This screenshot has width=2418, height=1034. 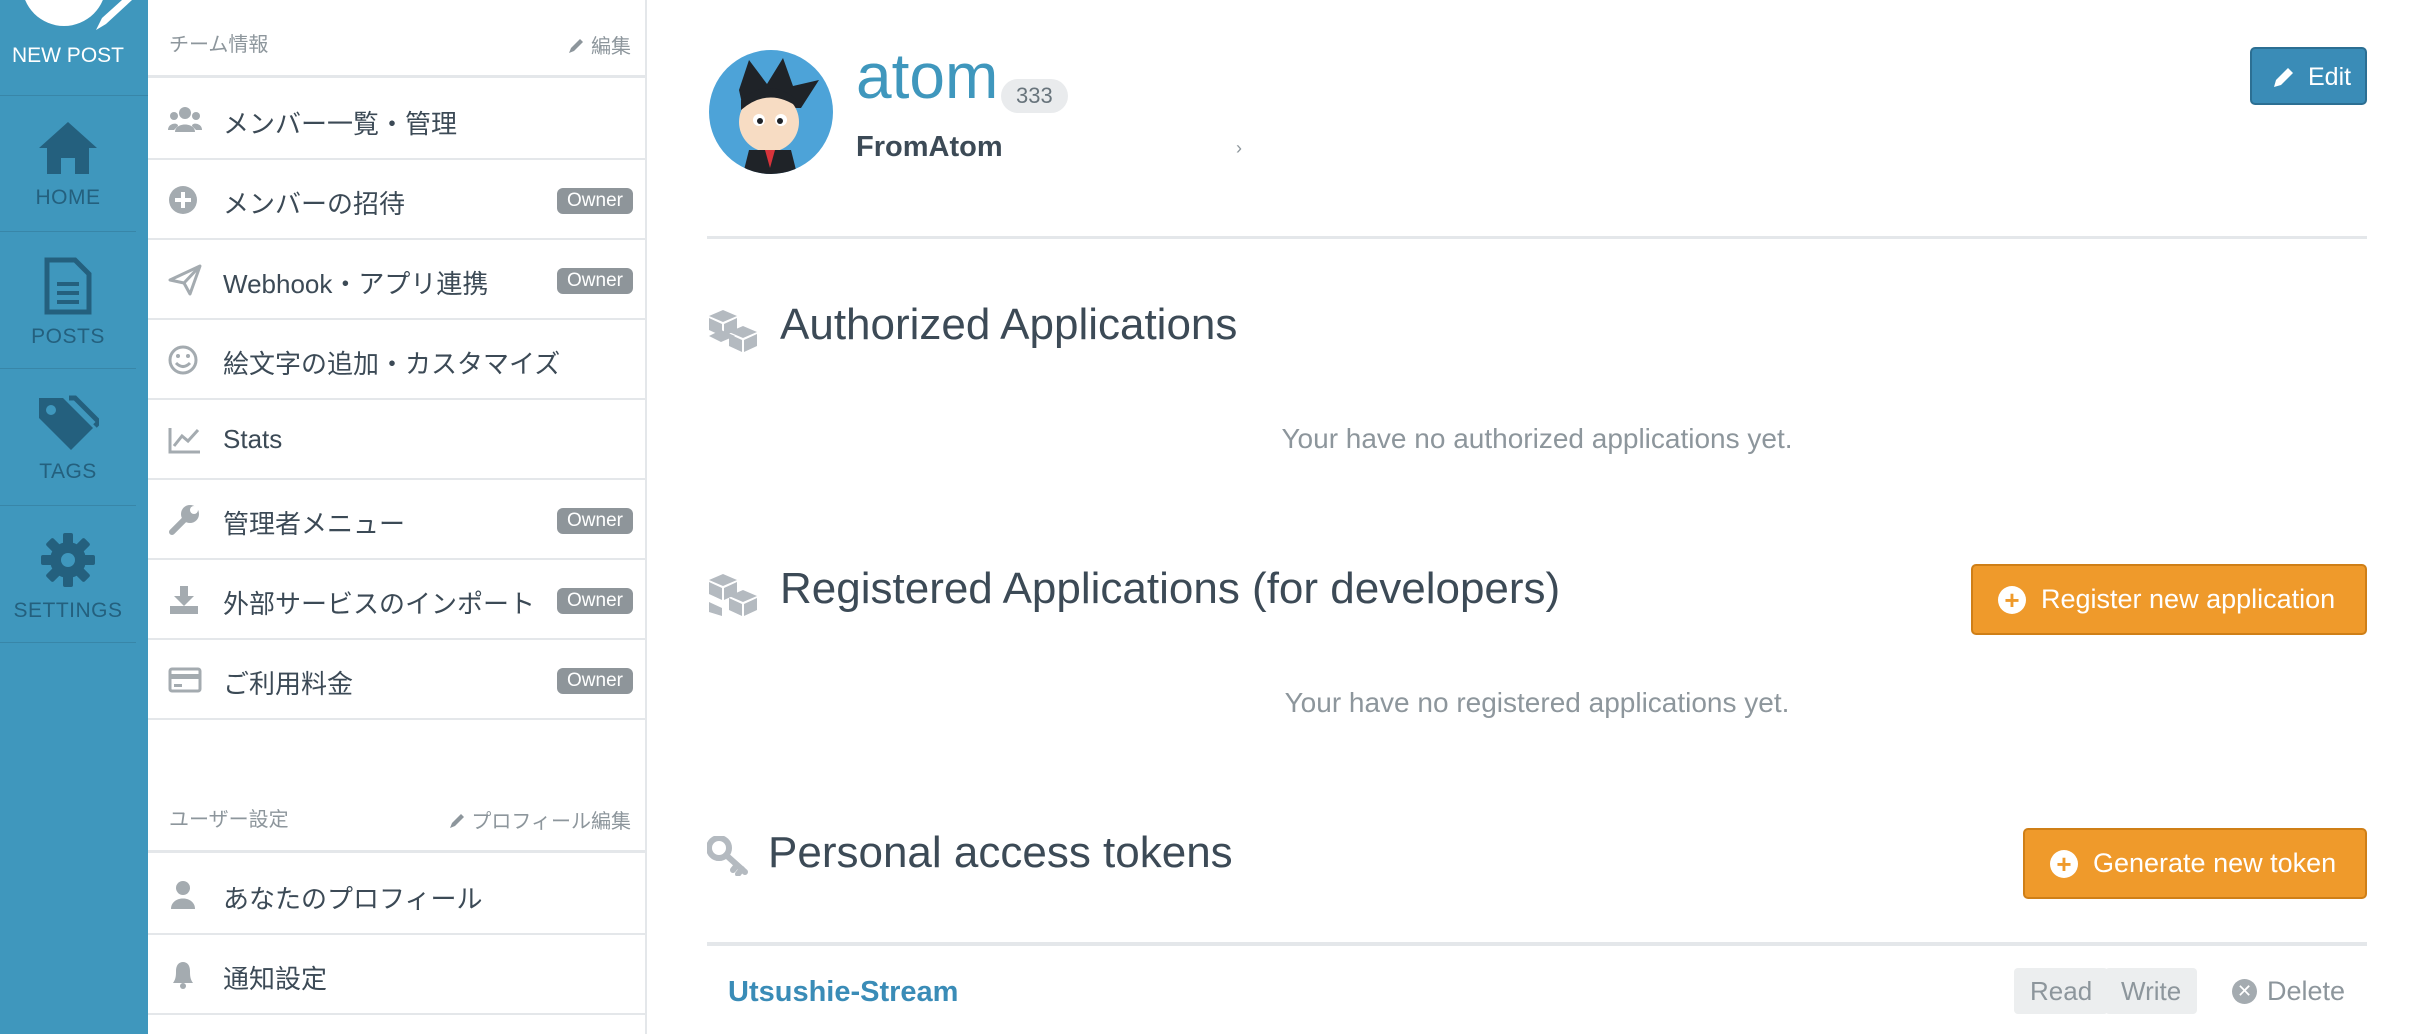 I want to click on left-nav: NEW POST HOME POSTS TAGS SETTINGS, so click(x=74, y=517).